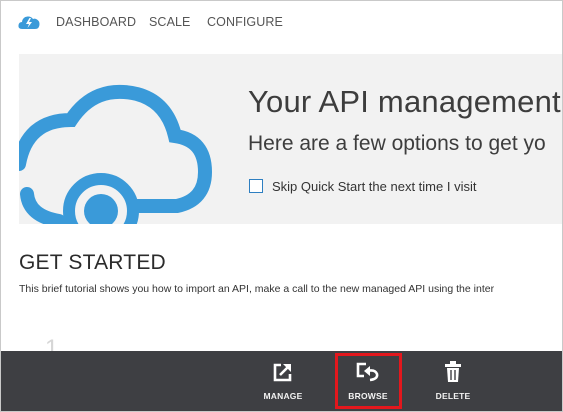  What do you see at coordinates (283, 396) in the screenshot?
I see `manage-label: MANAGE` at bounding box center [283, 396].